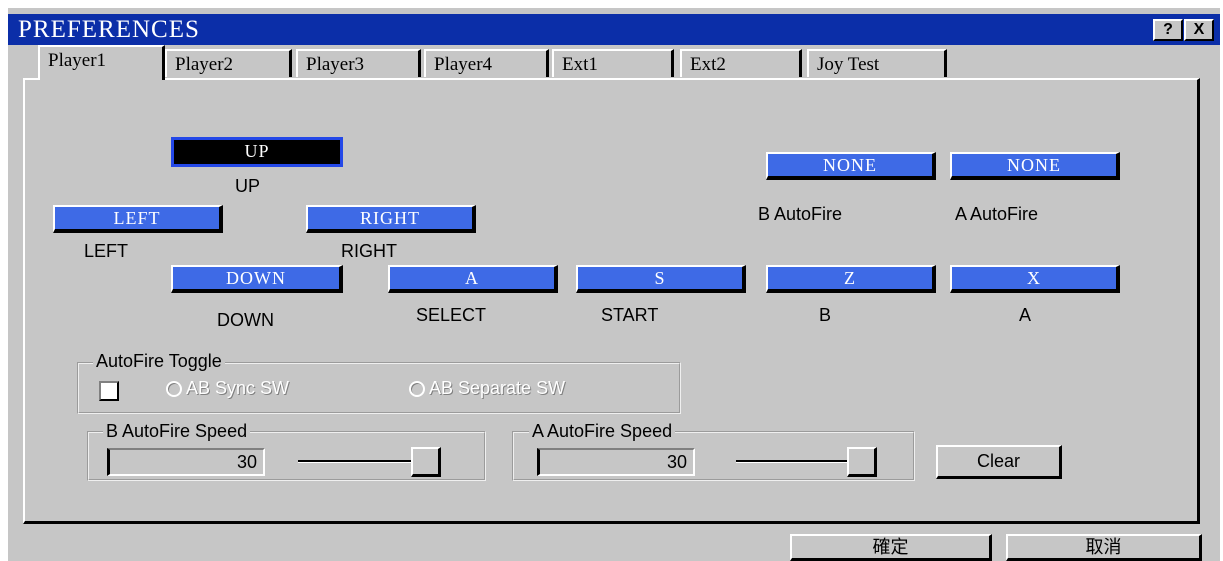  I want to click on key-right-button: RIGHT, so click(391, 219).